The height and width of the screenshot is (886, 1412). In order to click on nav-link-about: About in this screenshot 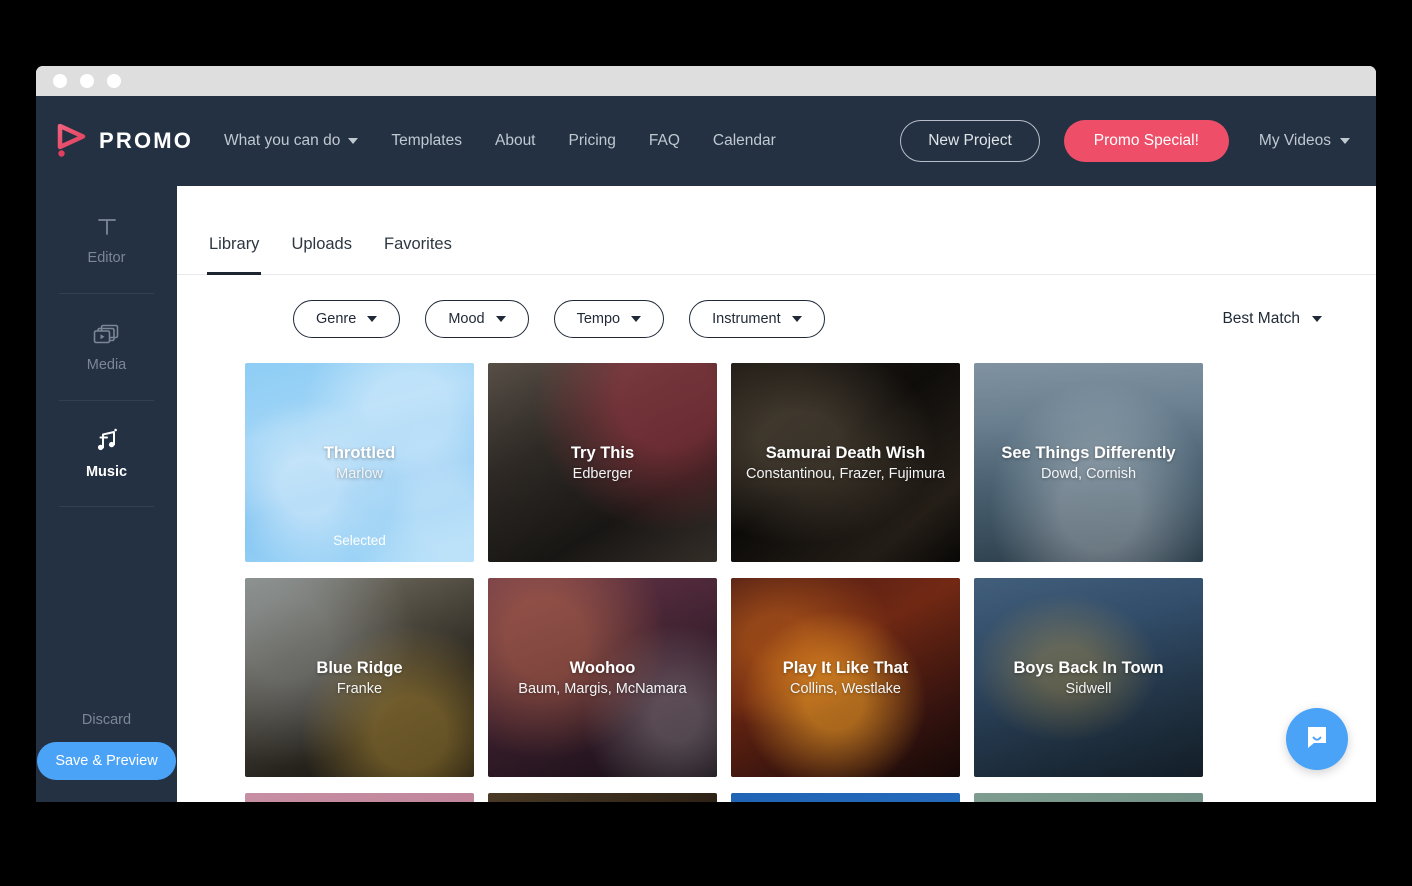, I will do `click(515, 141)`.